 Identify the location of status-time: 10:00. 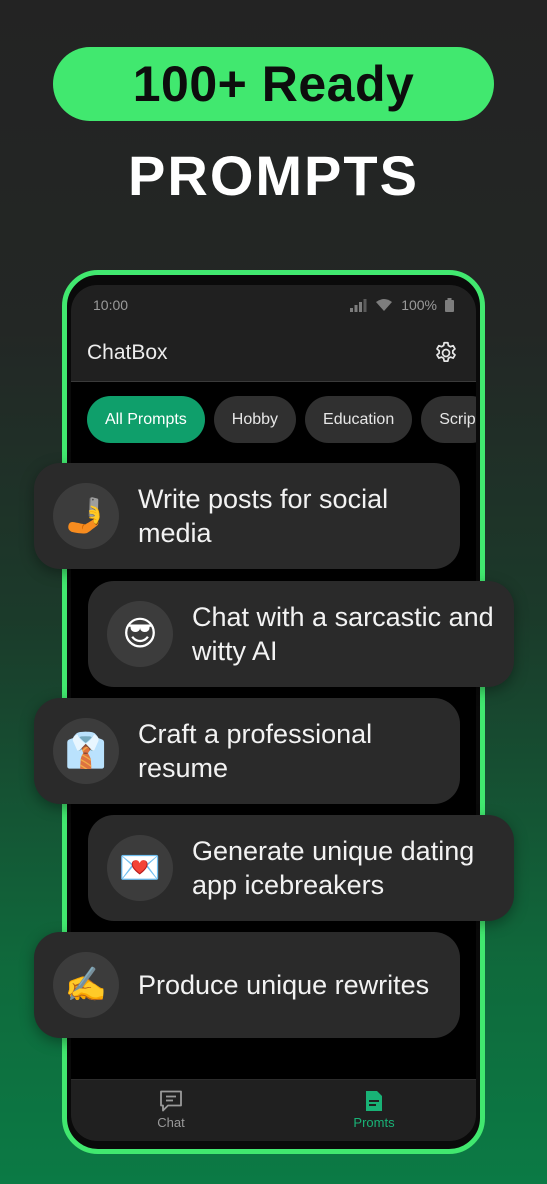
(111, 305).